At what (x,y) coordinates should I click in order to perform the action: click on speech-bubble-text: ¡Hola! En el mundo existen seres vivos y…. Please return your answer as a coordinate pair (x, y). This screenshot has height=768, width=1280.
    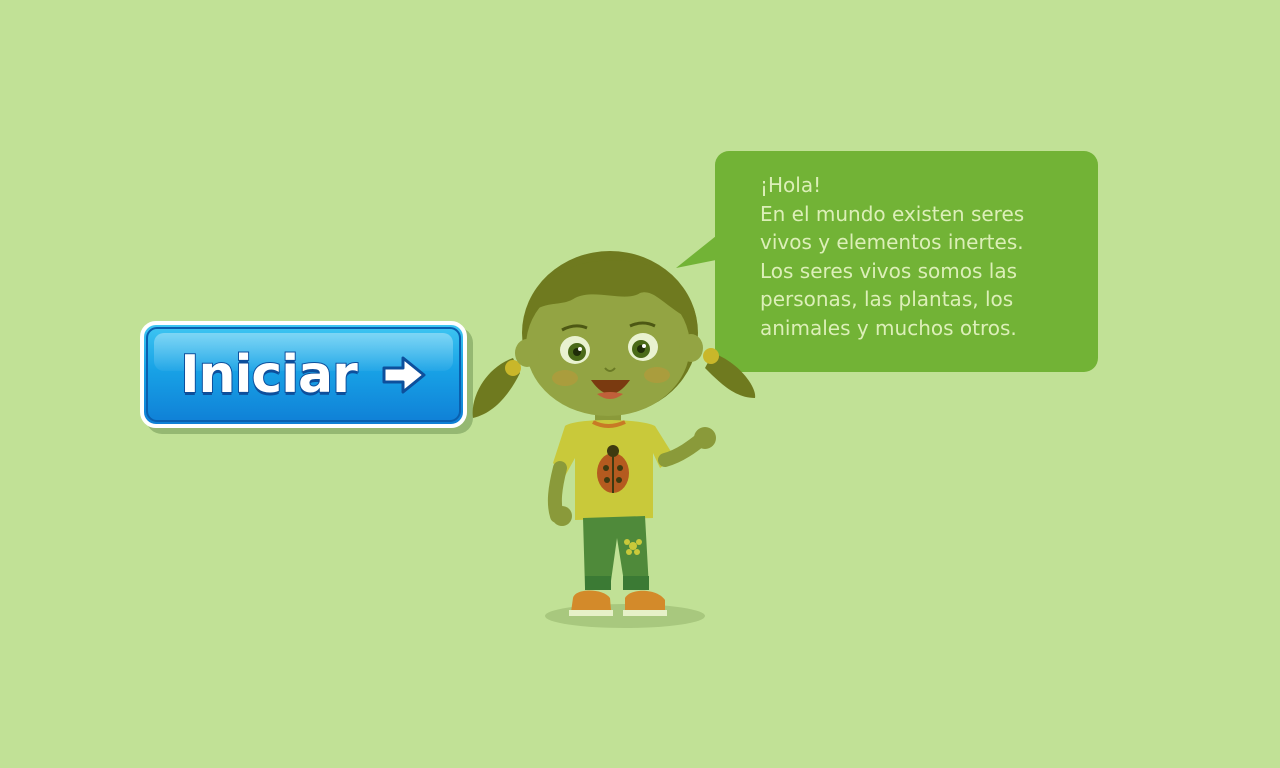
    Looking at the image, I should click on (925, 257).